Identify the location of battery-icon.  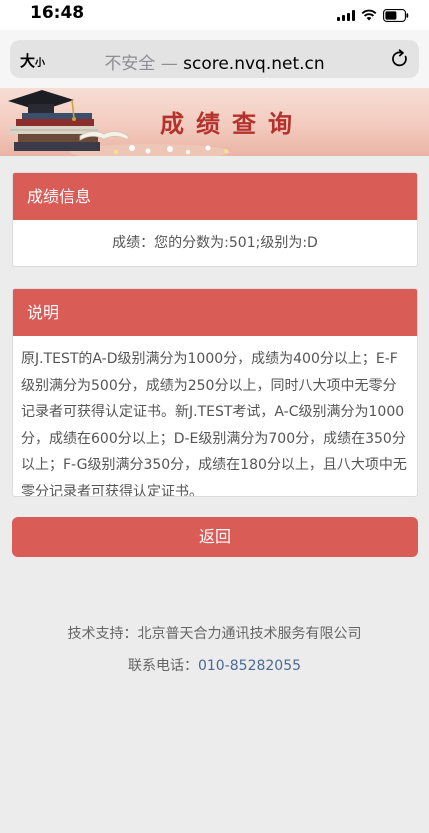
(396, 15).